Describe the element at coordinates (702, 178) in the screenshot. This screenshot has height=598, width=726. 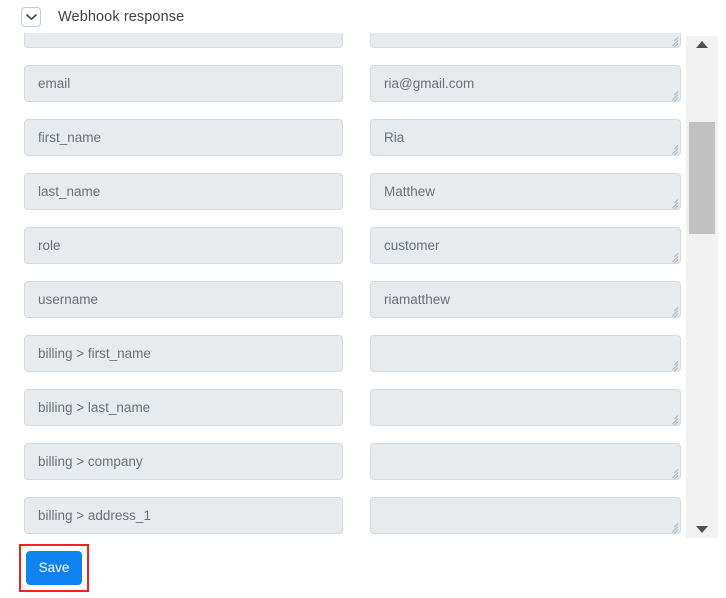
I see `scrollbar-thumb` at that location.